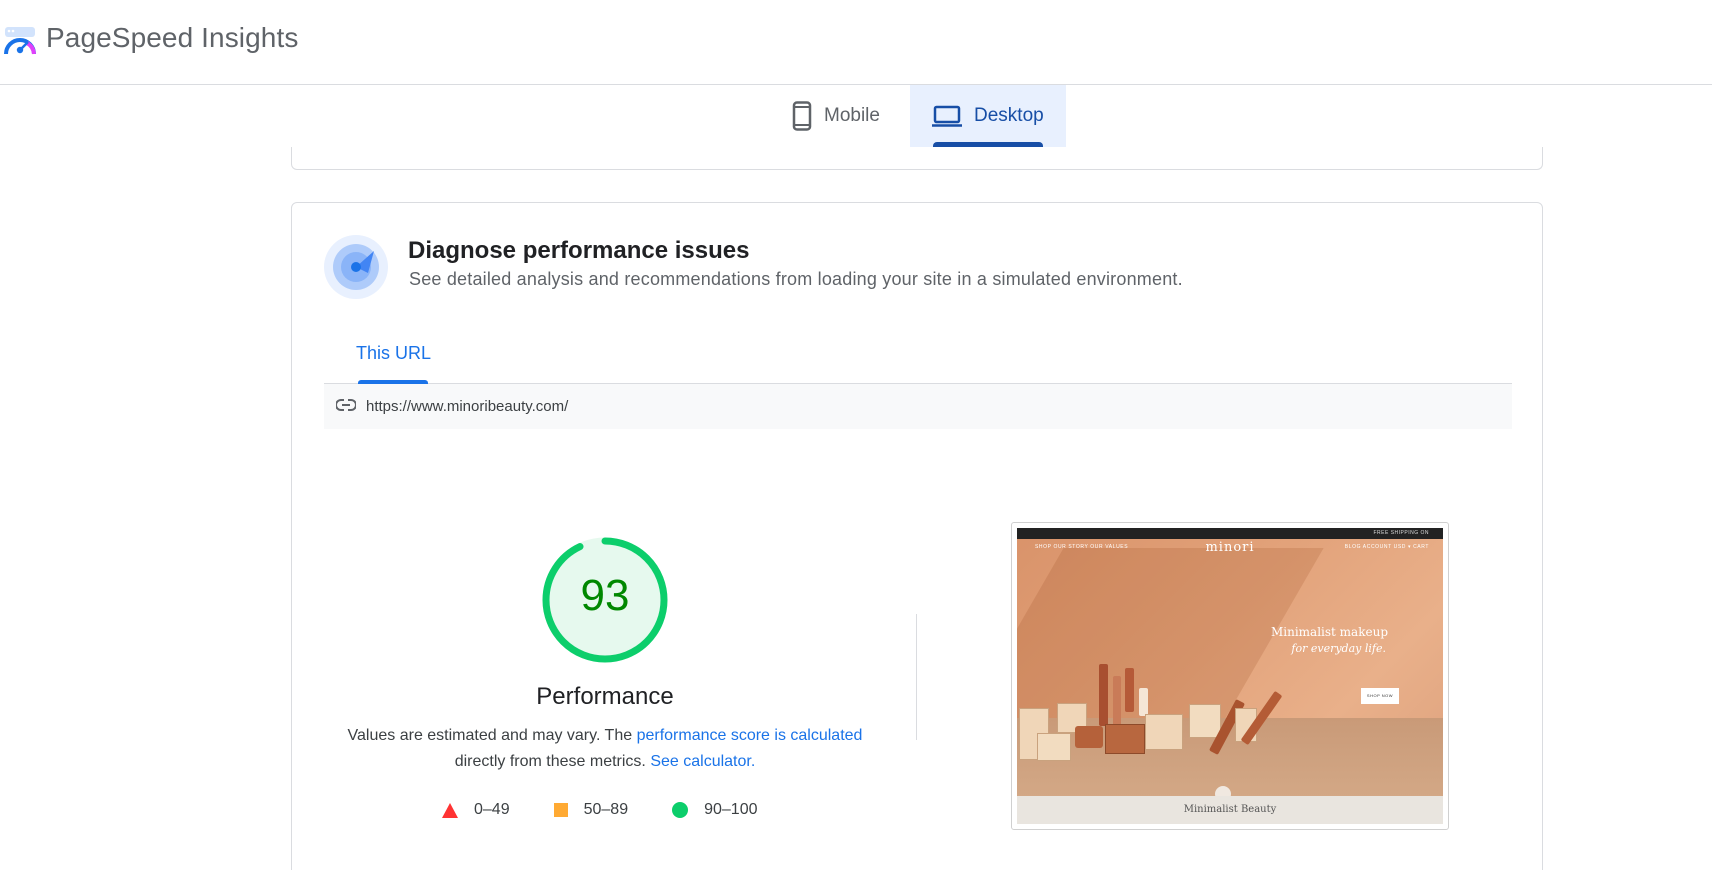  Describe the element at coordinates (1386, 547) in the screenshot. I see `screenshot-nav-right: BLOG ACCOUNT USD ▾ CART` at that location.